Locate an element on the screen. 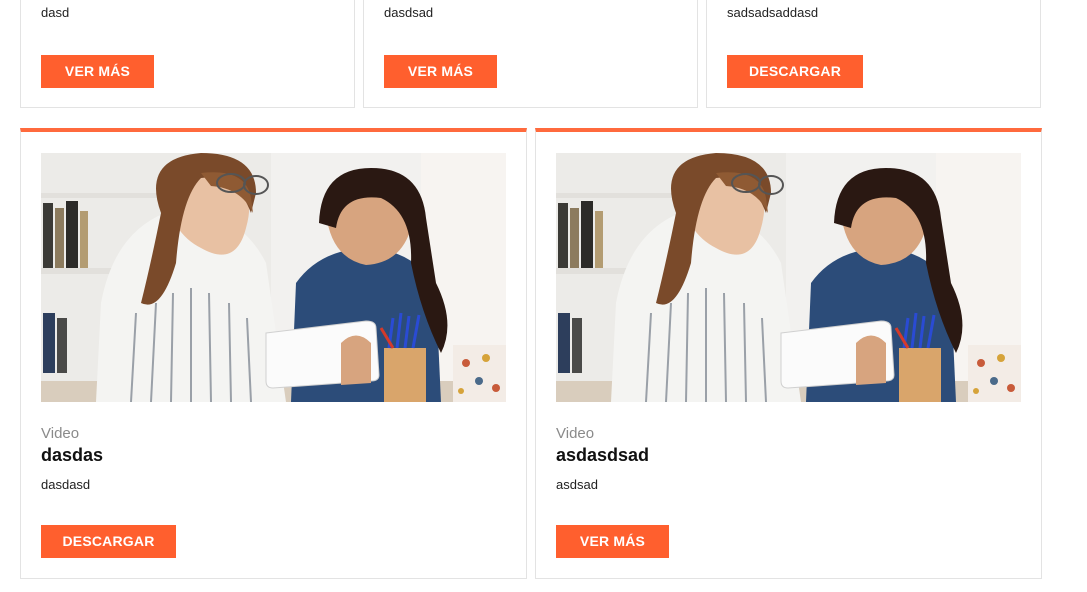  resource-card: dasdsad VER MÁS is located at coordinates (530, 54).